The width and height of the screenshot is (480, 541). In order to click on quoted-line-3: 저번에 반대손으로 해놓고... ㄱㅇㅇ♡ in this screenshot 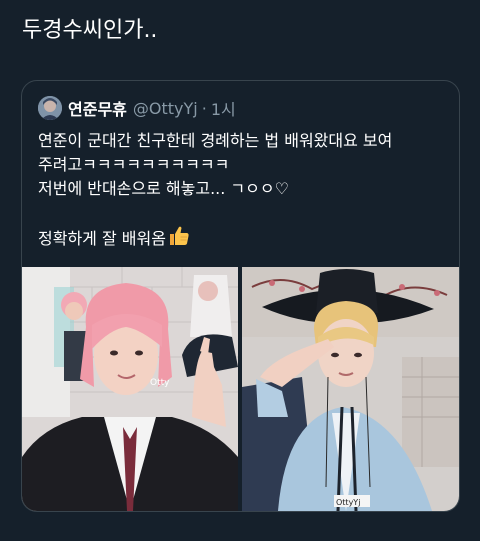, I will do `click(163, 188)`.